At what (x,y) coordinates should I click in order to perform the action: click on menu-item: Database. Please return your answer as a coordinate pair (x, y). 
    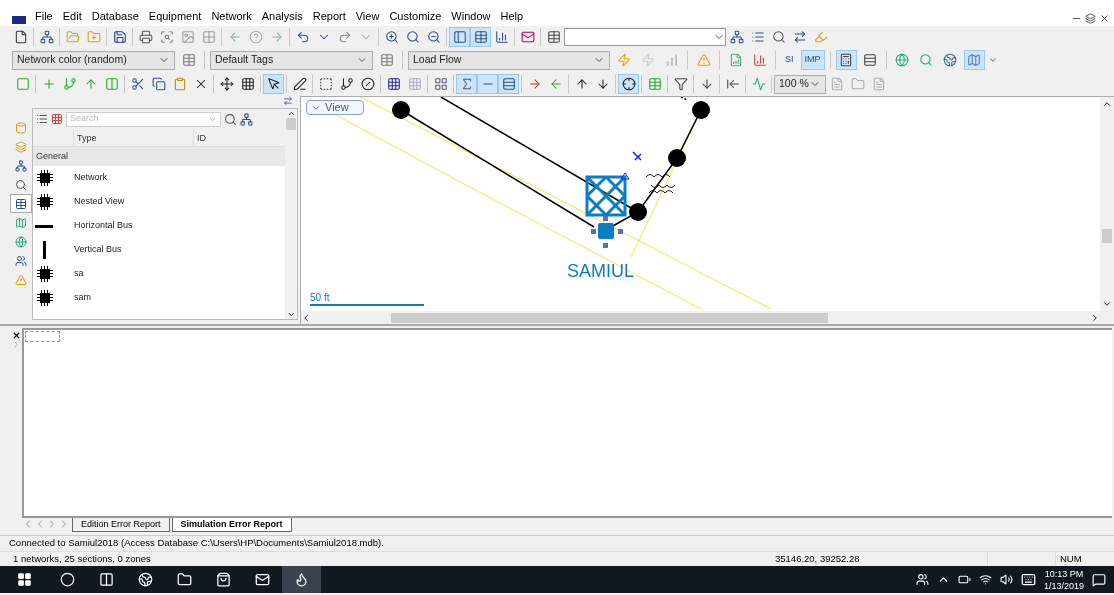
    Looking at the image, I should click on (115, 15).